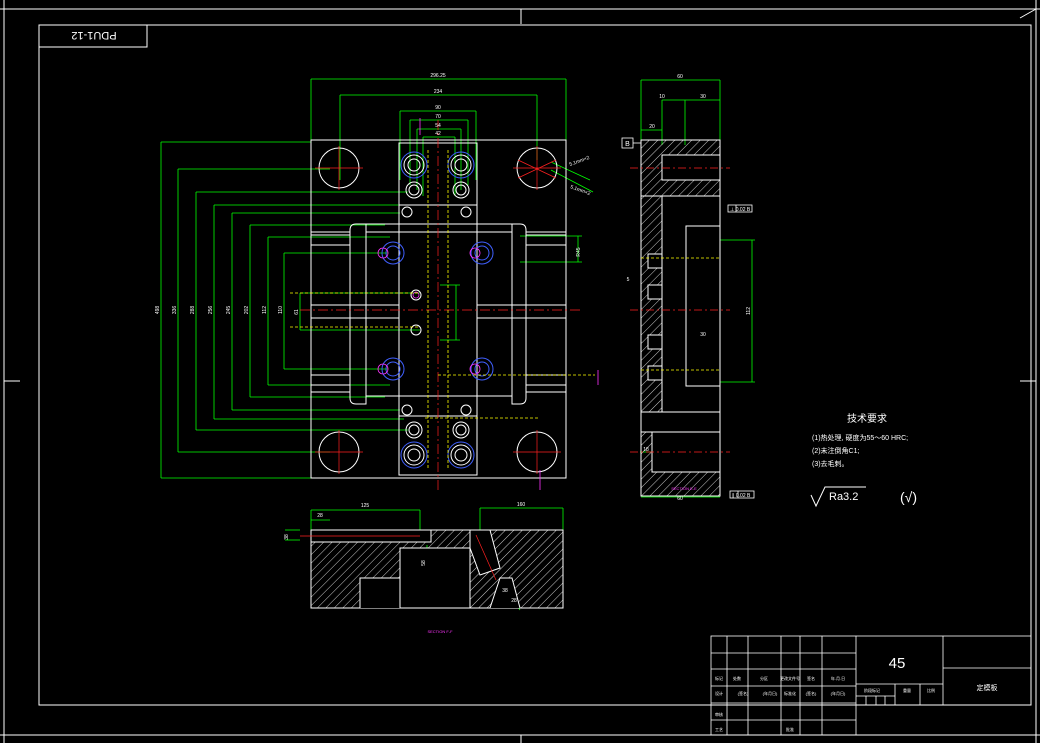 This screenshot has height=743, width=1040. Describe the element at coordinates (424, 563) in the screenshot. I see `dim-bottom-4: 58` at that location.